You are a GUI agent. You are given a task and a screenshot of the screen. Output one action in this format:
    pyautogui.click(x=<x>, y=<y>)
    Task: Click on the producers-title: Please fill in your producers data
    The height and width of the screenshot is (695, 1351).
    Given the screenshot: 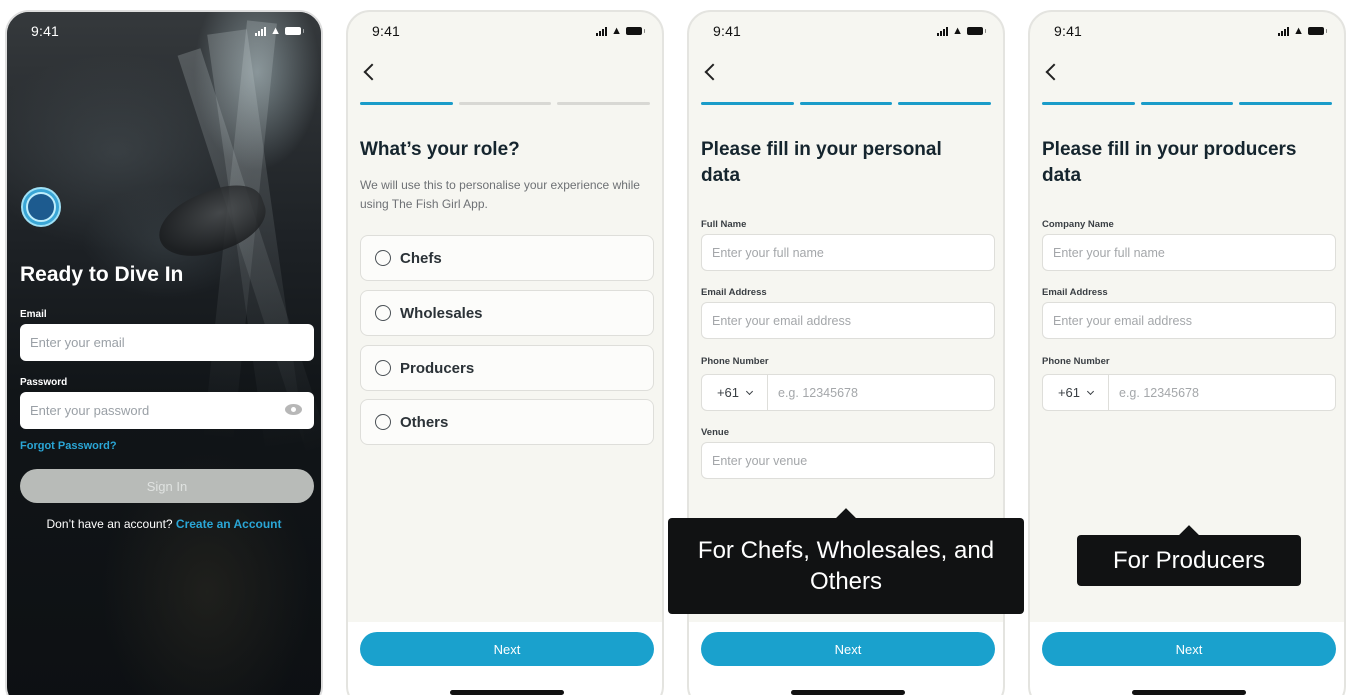 What is the action you would take?
    pyautogui.click(x=1169, y=162)
    